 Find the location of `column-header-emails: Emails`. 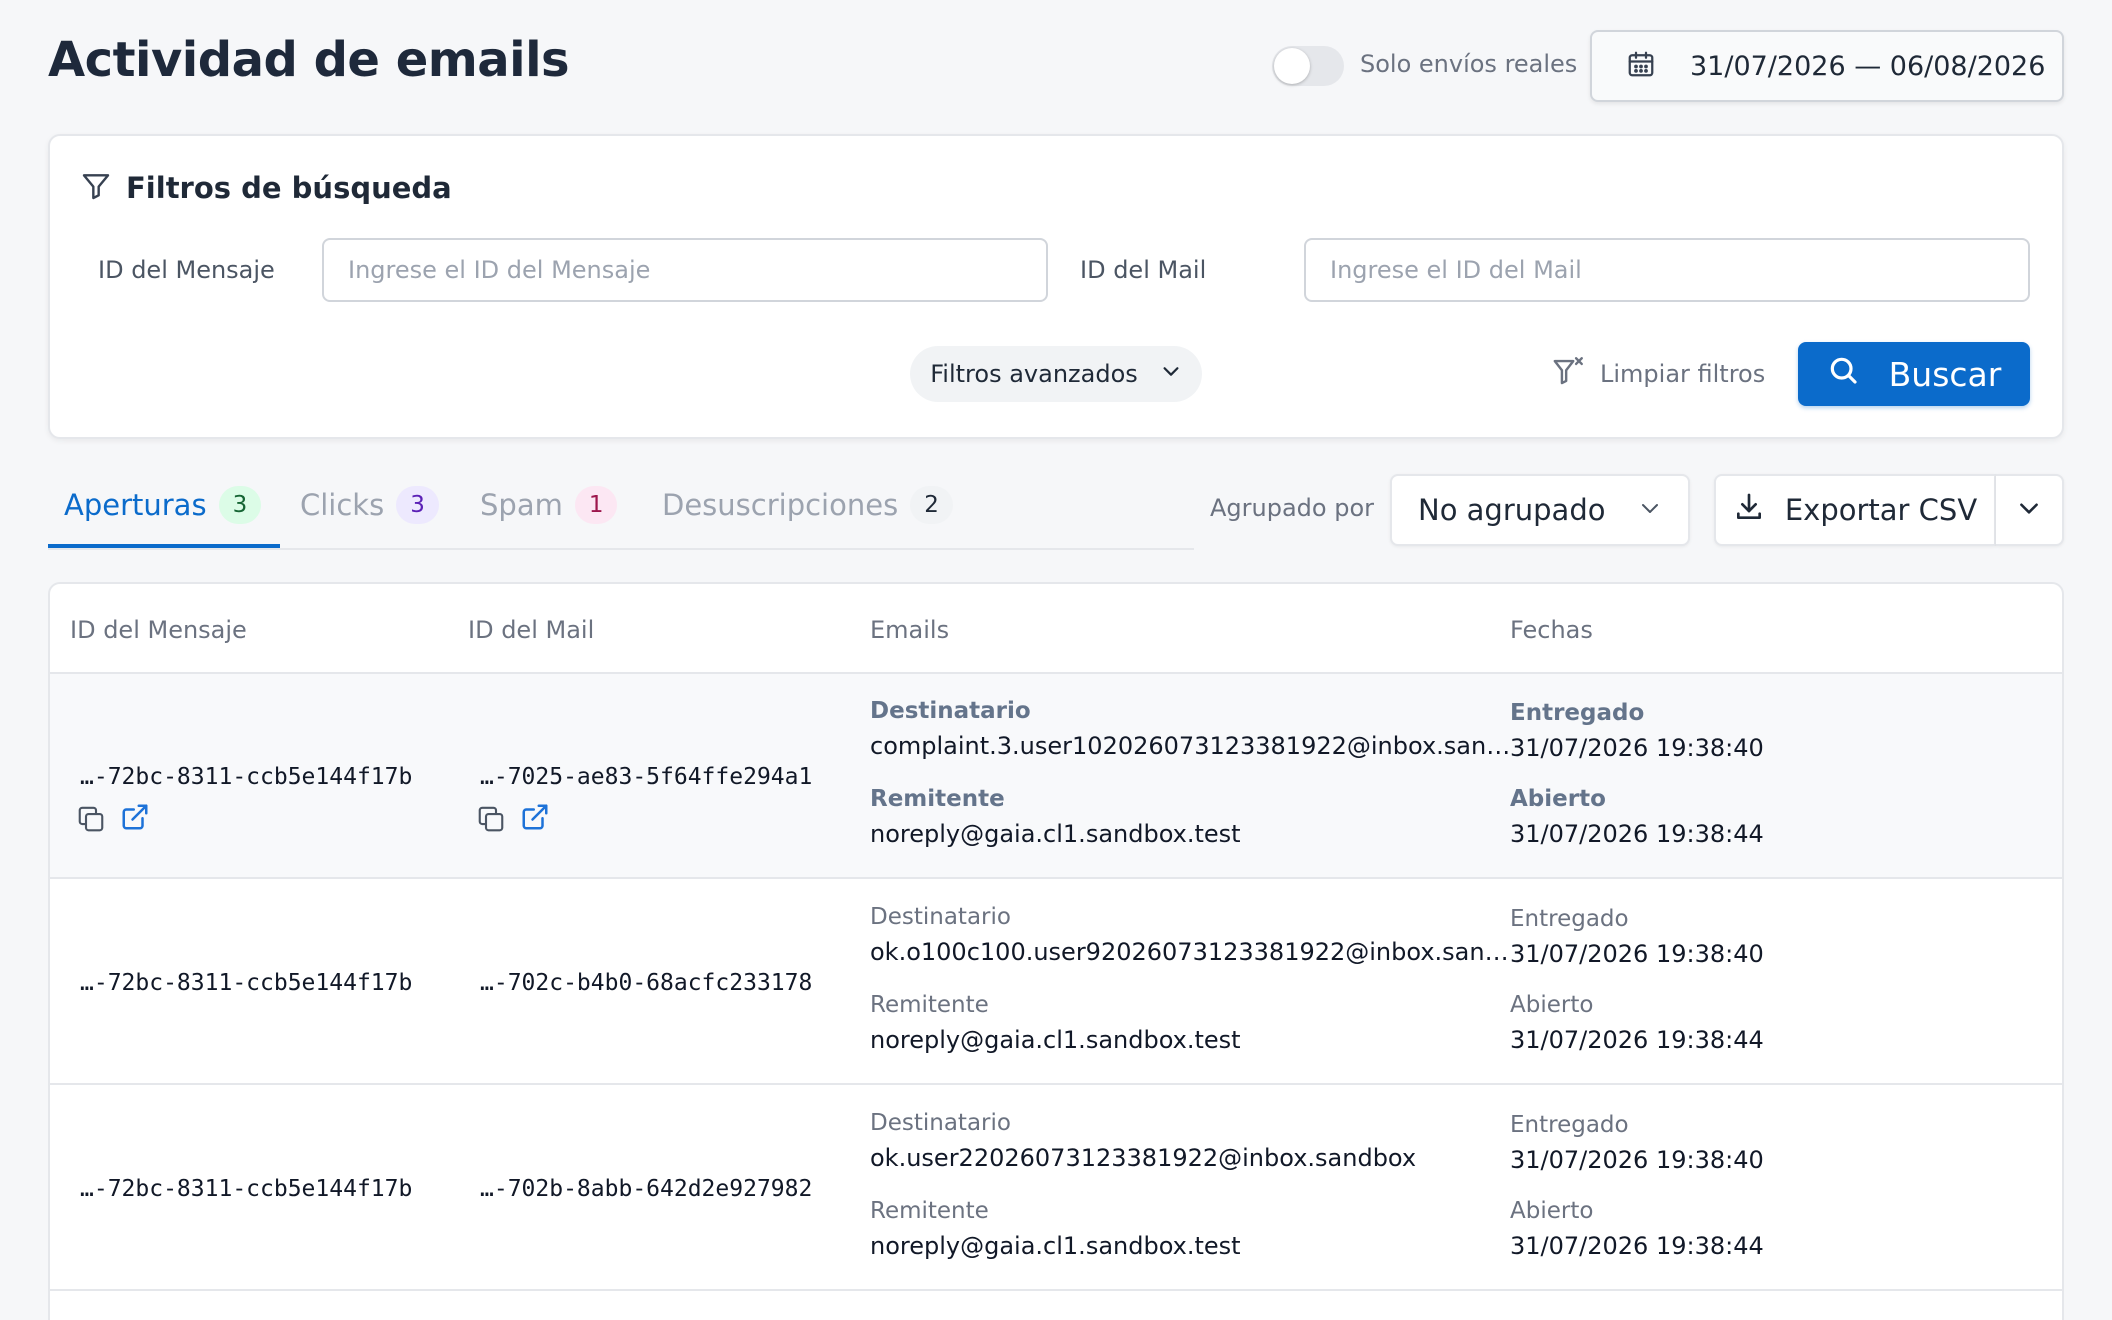

column-header-emails: Emails is located at coordinates (910, 630).